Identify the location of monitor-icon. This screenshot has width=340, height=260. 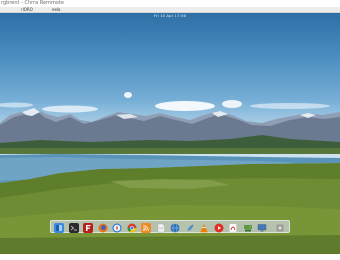
(262, 228).